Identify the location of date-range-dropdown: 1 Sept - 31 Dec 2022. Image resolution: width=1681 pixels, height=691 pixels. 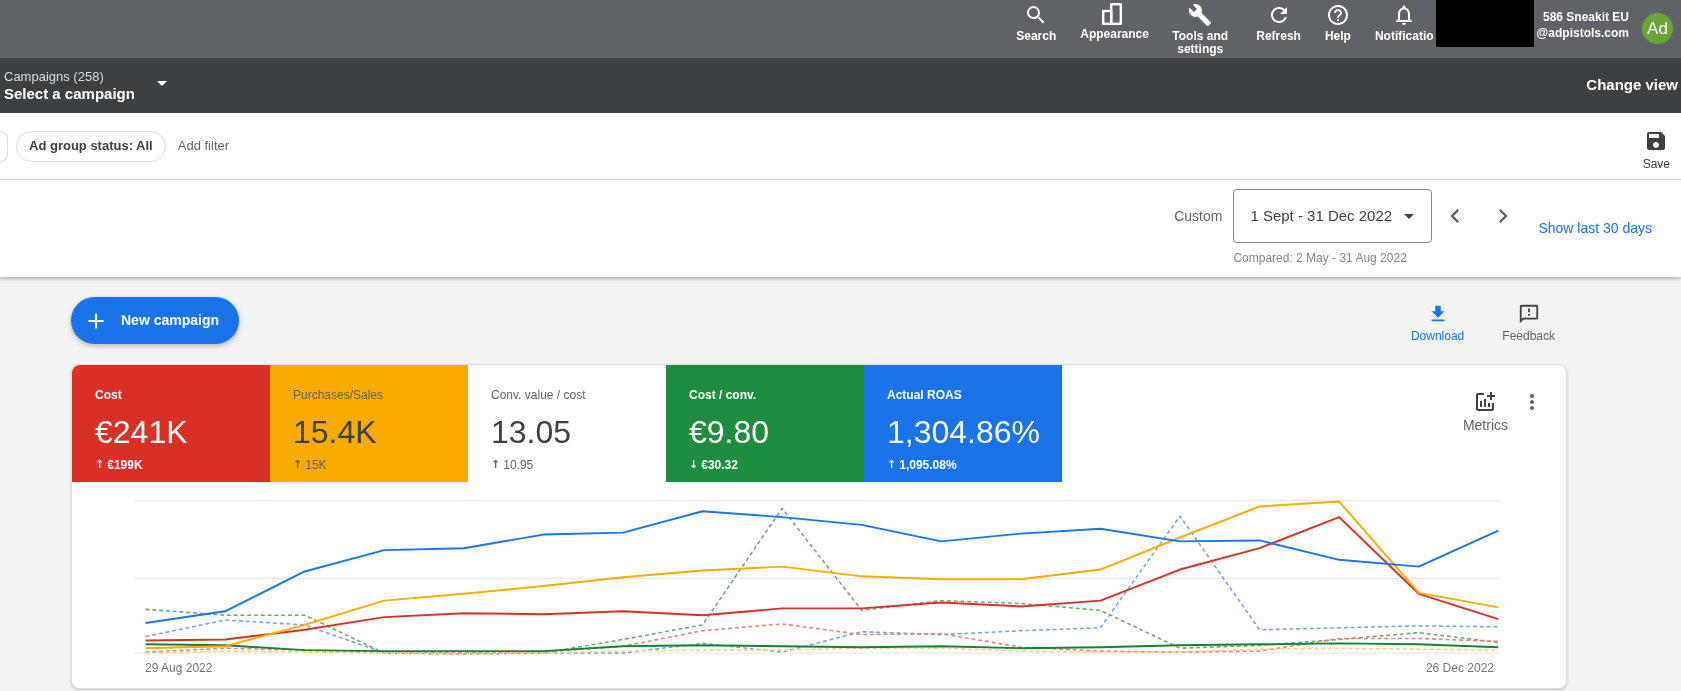
(1333, 216).